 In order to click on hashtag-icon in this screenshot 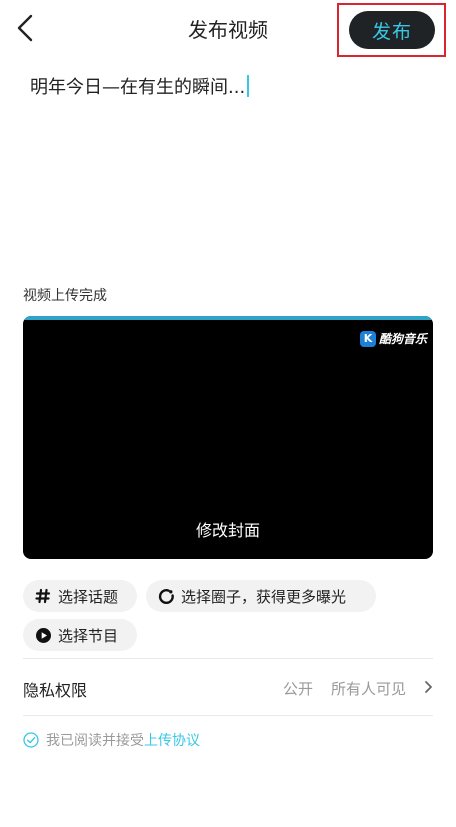, I will do `click(43, 596)`.